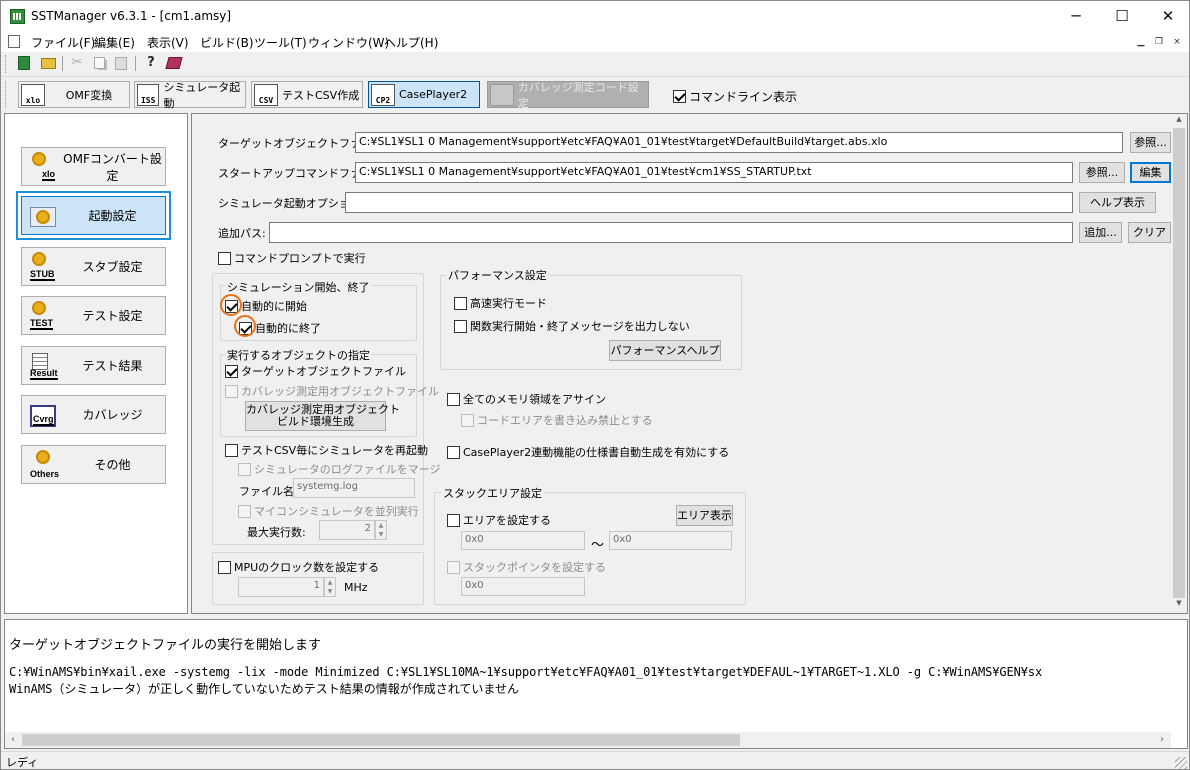  What do you see at coordinates (174, 63) in the screenshot?
I see `book-icon` at bounding box center [174, 63].